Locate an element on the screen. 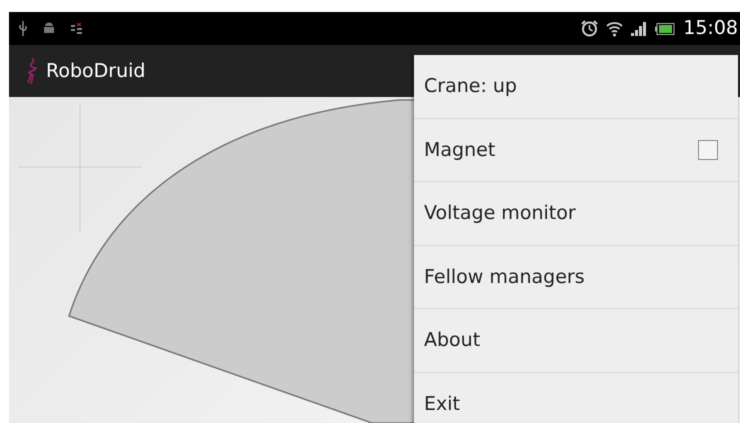 Image resolution: width=740 pixels, height=423 pixels. data-transfer-icon is located at coordinates (77, 28).